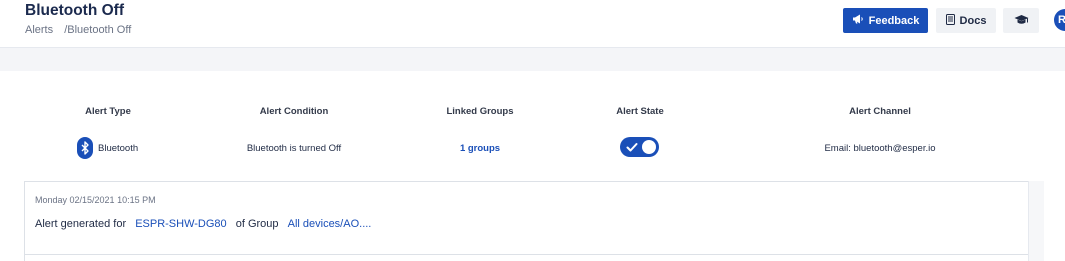  Describe the element at coordinates (858, 20) in the screenshot. I see `megaphone-icon` at that location.